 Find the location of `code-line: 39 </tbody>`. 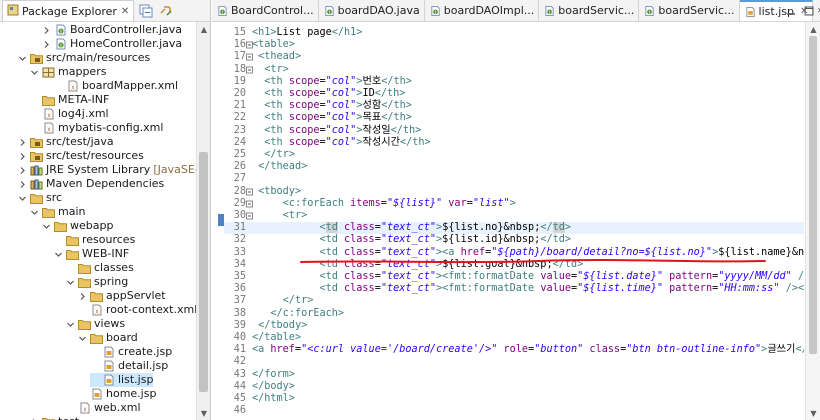

code-line: 39 </tbody> is located at coordinates (514, 326).